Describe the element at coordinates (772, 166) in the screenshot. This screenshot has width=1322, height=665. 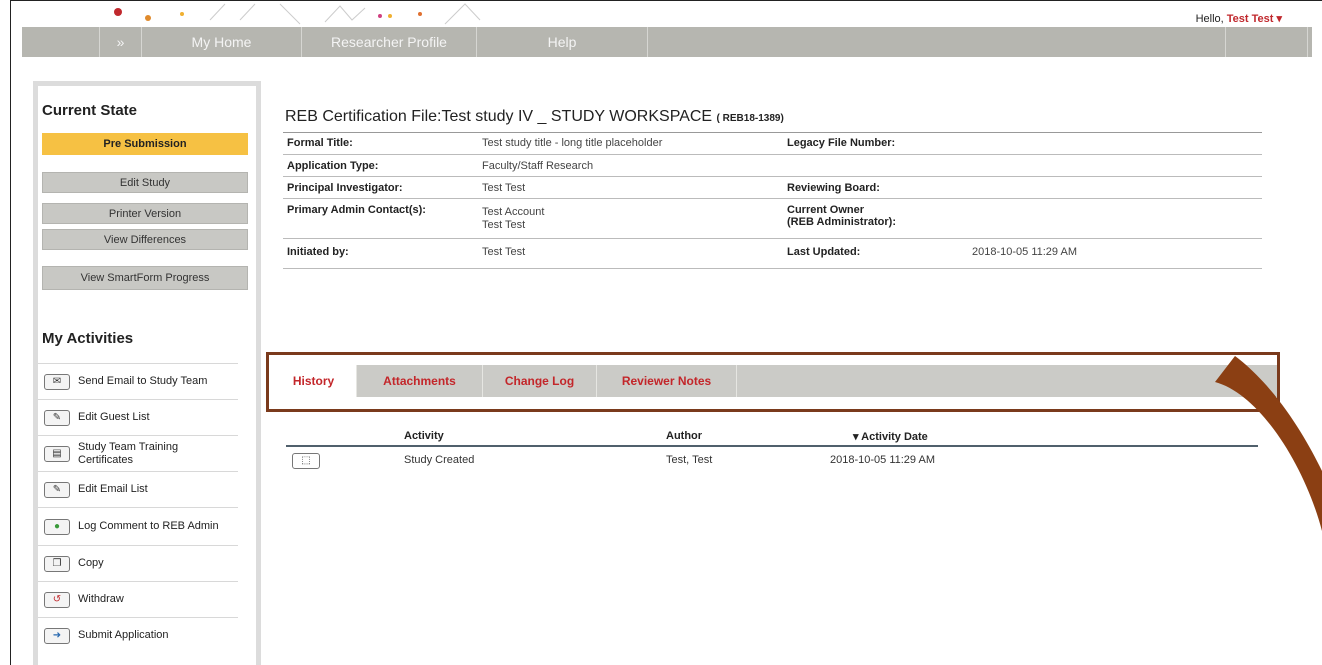
I see `field-row: Application Type: Faculty/Staff Research` at that location.